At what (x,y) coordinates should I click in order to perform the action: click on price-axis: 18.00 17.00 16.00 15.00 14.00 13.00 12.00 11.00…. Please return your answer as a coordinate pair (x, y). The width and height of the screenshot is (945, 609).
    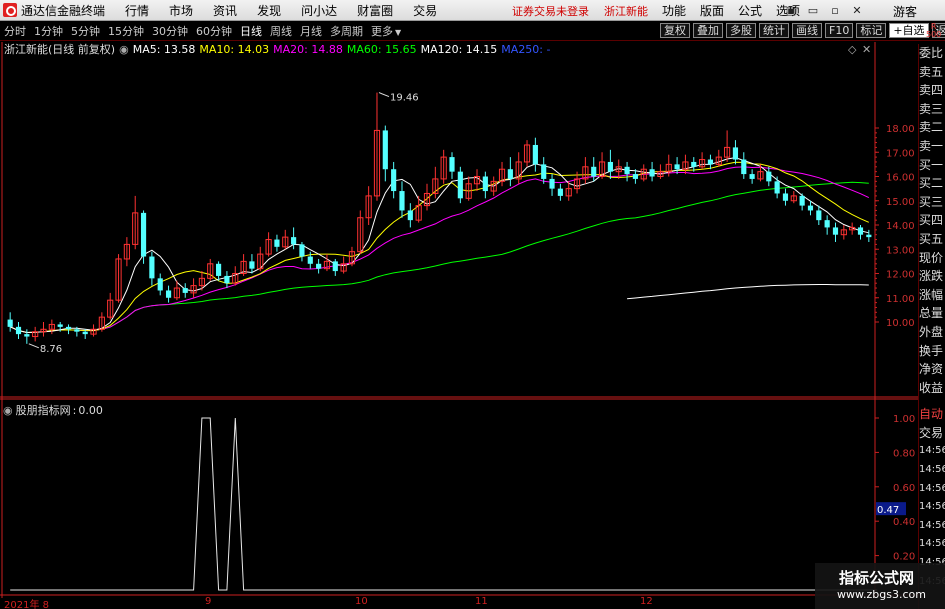
    Looking at the image, I should click on (895, 226).